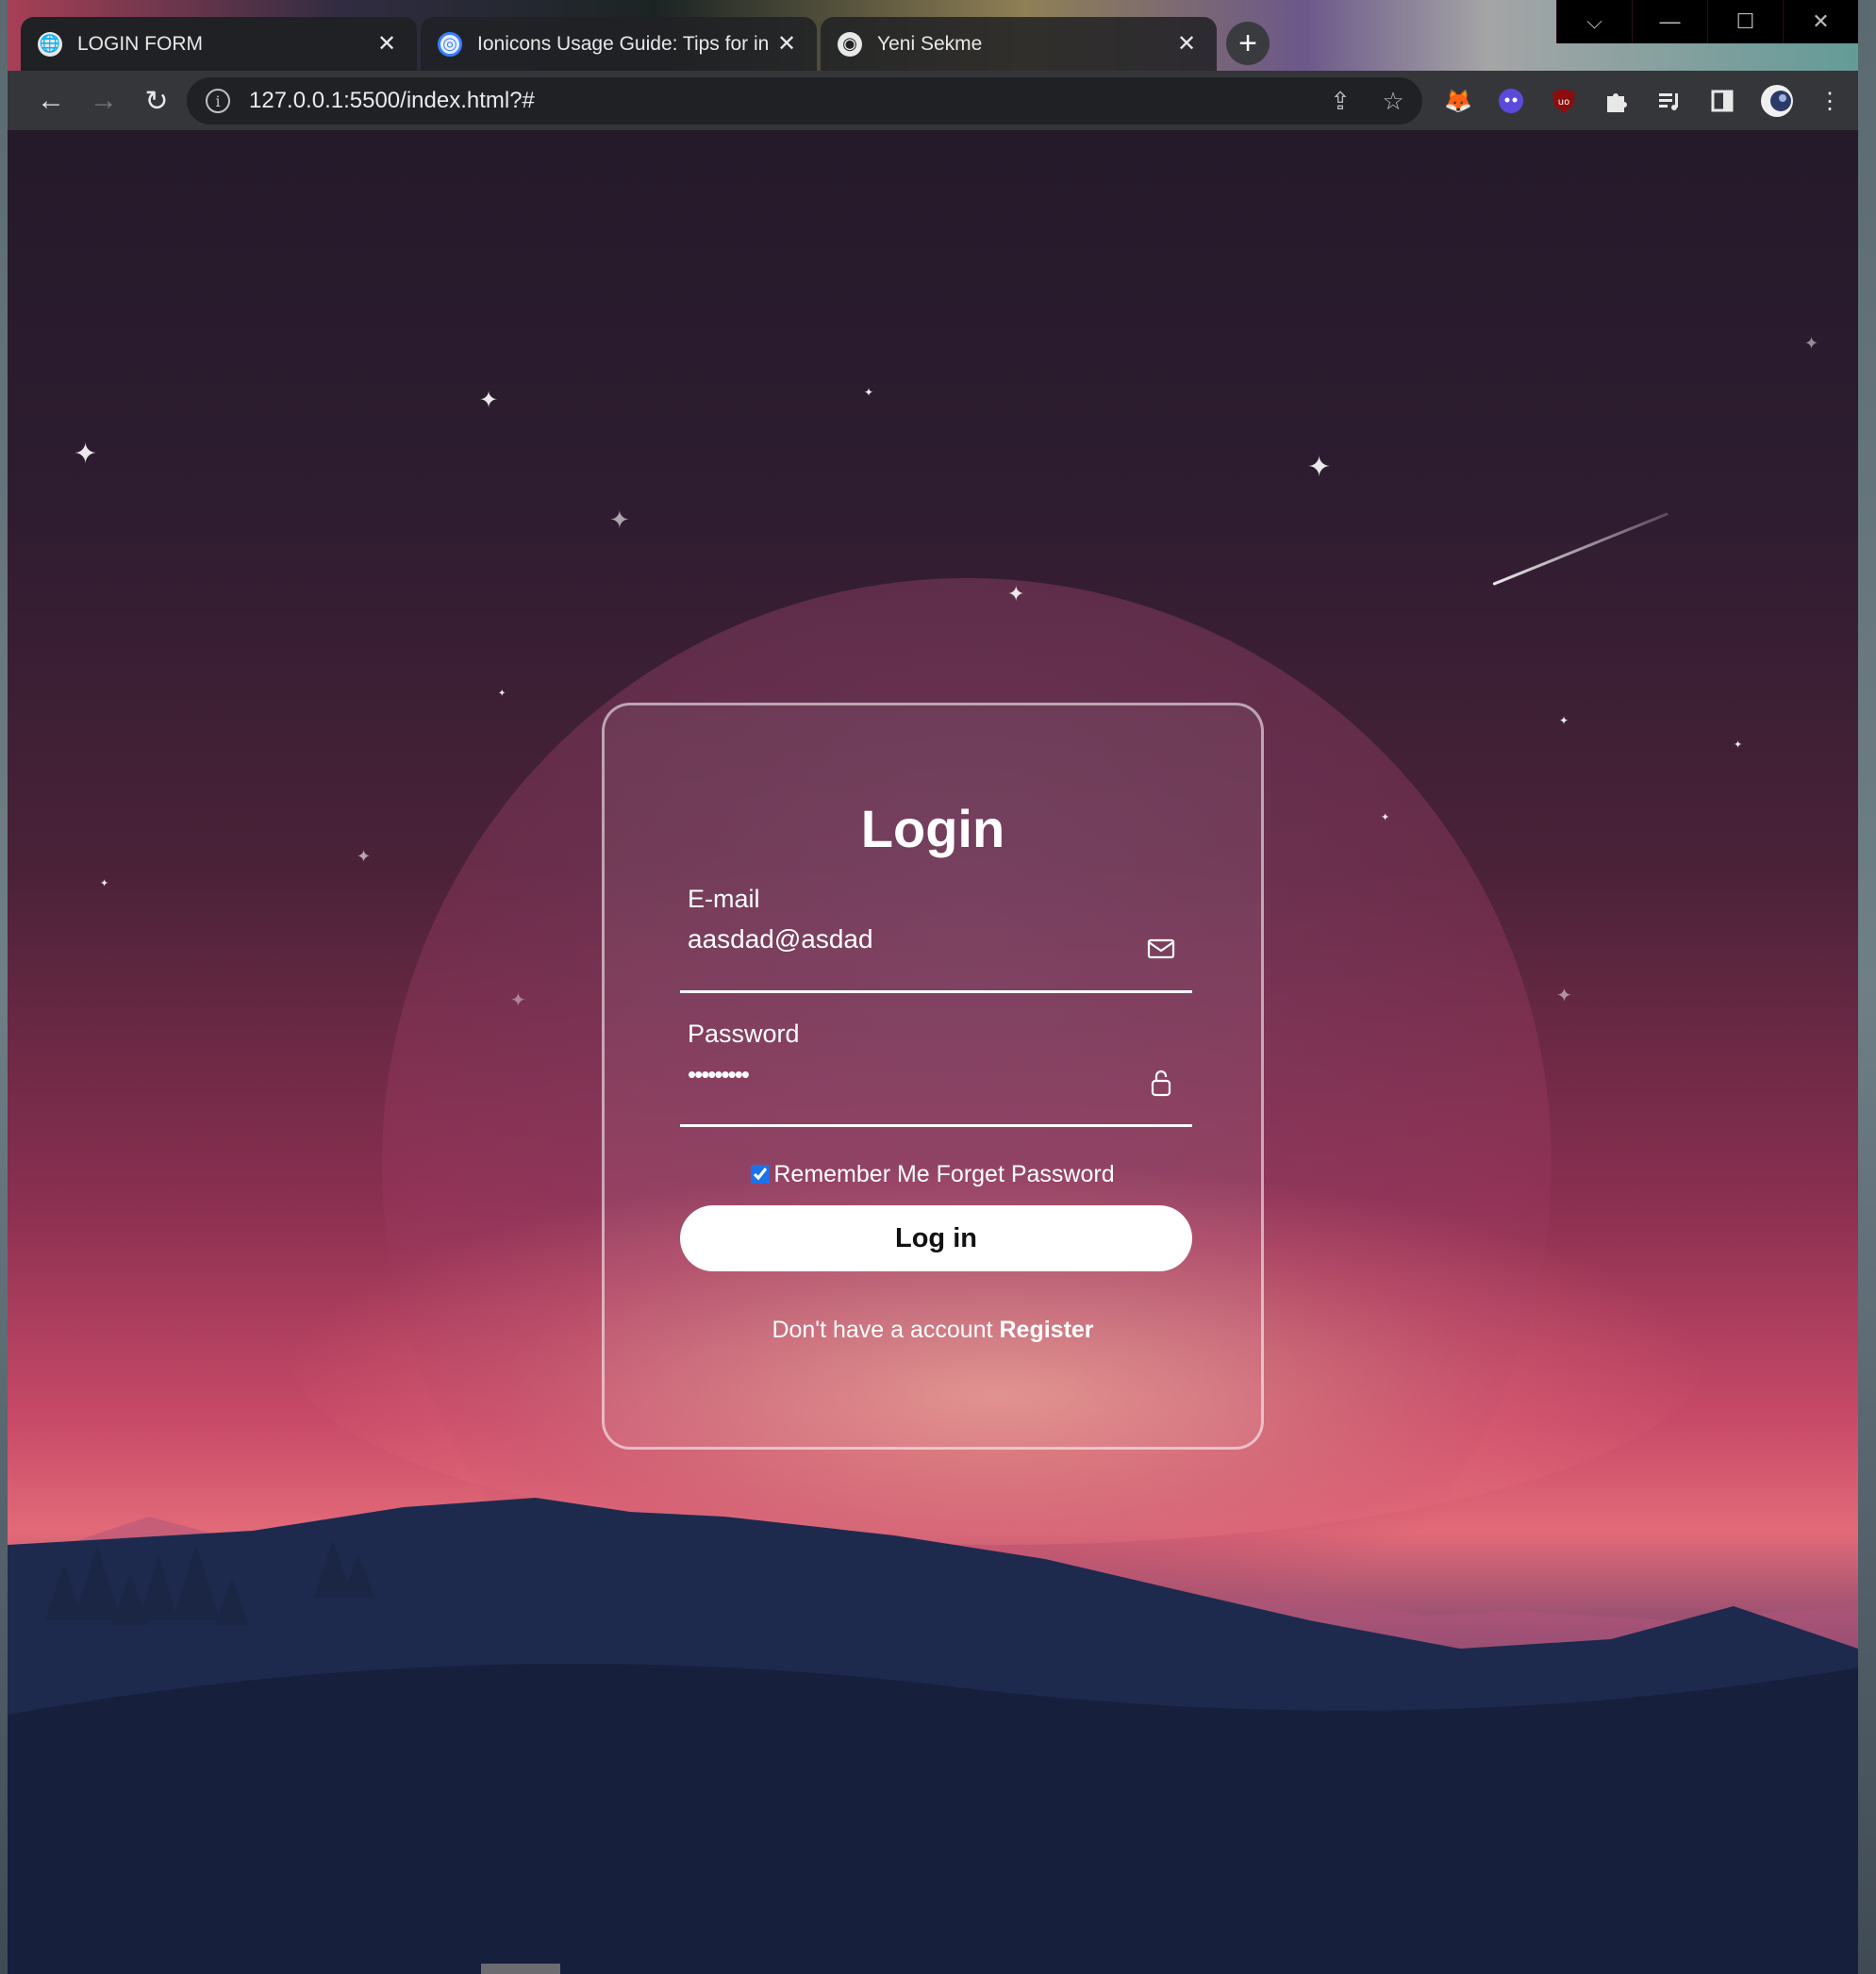  Describe the element at coordinates (904, 939) in the screenshot. I see `email-field` at that location.